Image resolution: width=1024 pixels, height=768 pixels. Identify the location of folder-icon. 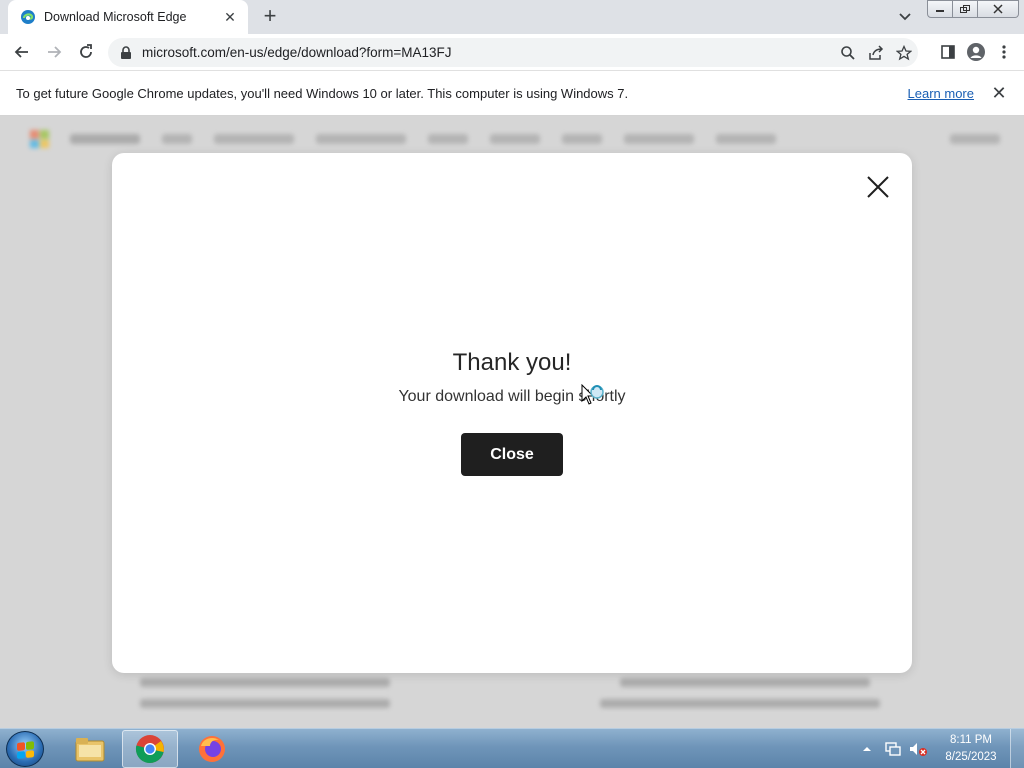
(90, 750).